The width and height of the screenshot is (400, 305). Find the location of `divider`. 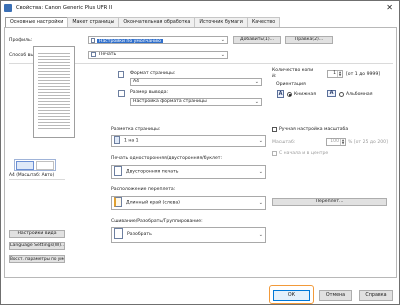

divider is located at coordinates (37, 179).